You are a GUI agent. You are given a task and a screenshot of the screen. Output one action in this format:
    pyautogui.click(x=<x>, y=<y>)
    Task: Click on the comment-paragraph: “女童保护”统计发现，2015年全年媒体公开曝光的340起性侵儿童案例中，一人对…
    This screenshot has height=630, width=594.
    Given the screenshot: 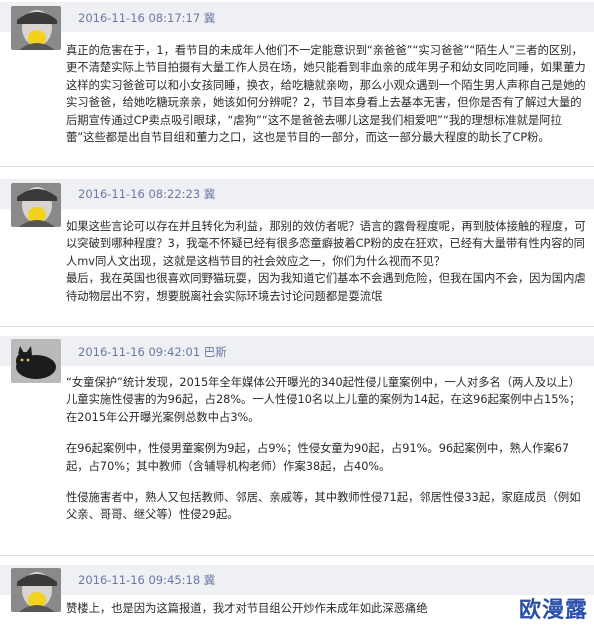 What is the action you would take?
    pyautogui.click(x=323, y=400)
    